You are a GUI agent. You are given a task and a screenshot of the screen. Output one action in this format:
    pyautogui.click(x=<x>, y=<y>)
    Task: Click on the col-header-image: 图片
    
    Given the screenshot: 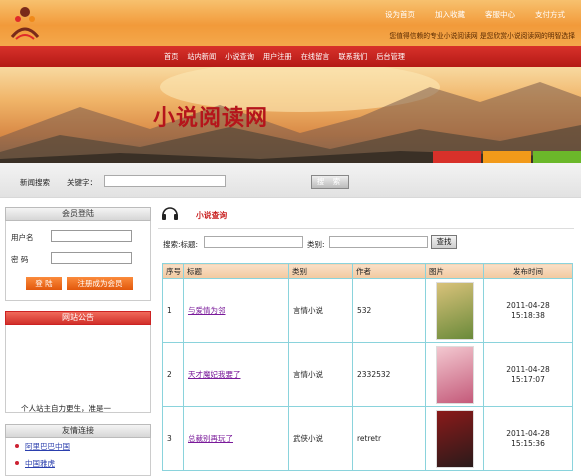 What is the action you would take?
    pyautogui.click(x=454, y=271)
    